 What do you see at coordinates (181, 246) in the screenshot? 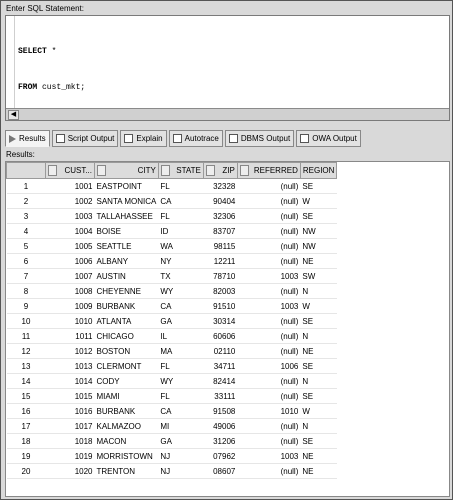
I see `state-cell: WA` at bounding box center [181, 246].